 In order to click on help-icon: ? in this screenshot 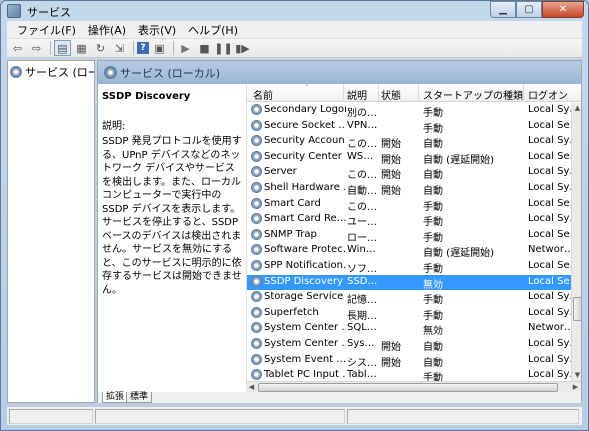, I will do `click(143, 48)`.